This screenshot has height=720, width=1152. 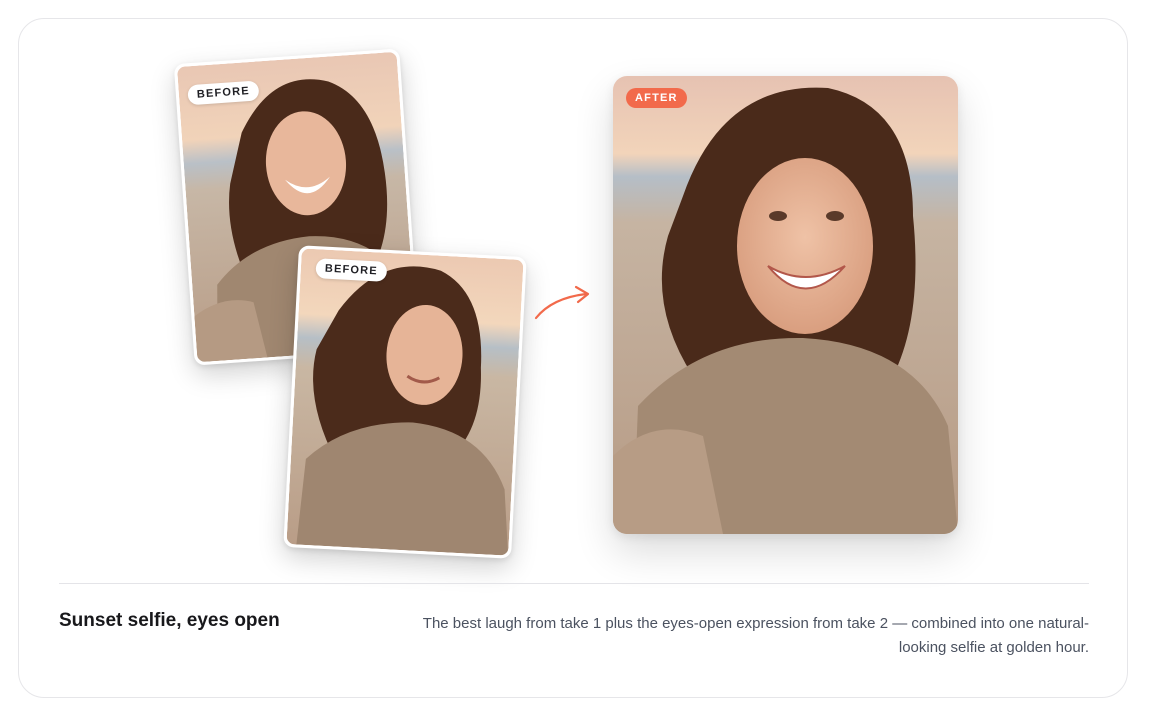 I want to click on before-photo-take-2: BEFORE, so click(x=405, y=402).